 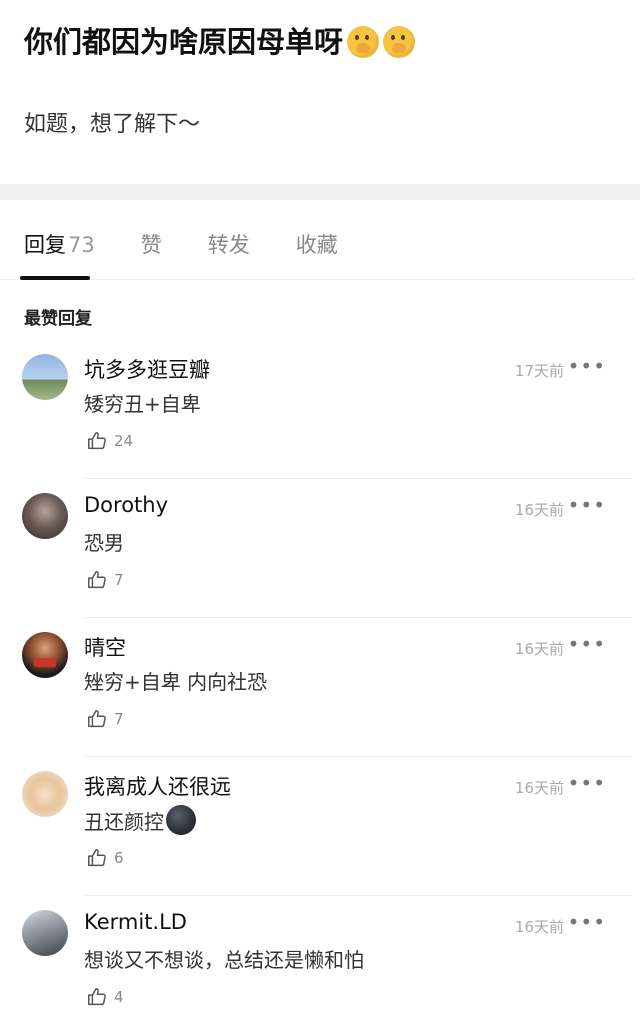 I want to click on comment-author: Kermit.LD, so click(x=135, y=922).